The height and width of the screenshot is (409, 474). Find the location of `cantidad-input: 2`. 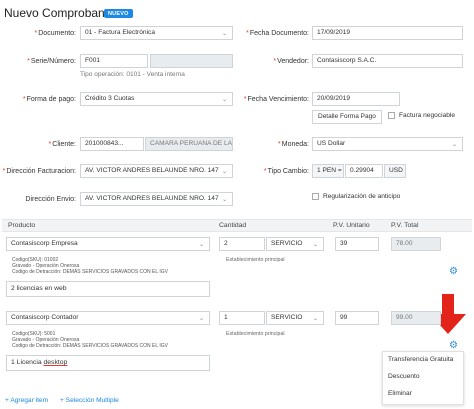

cantidad-input: 2 is located at coordinates (242, 244).